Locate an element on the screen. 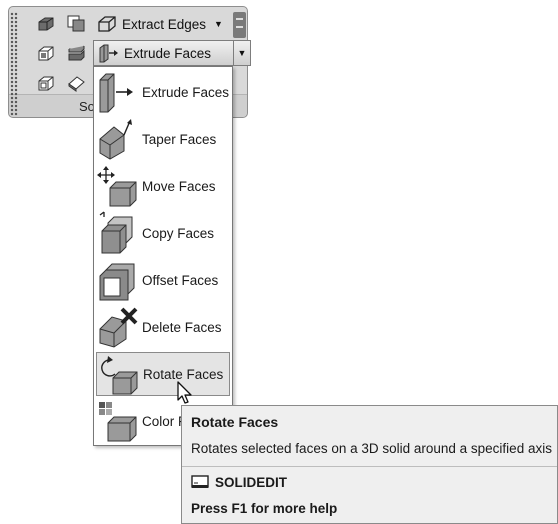  tooltip-divider is located at coordinates (369, 466).